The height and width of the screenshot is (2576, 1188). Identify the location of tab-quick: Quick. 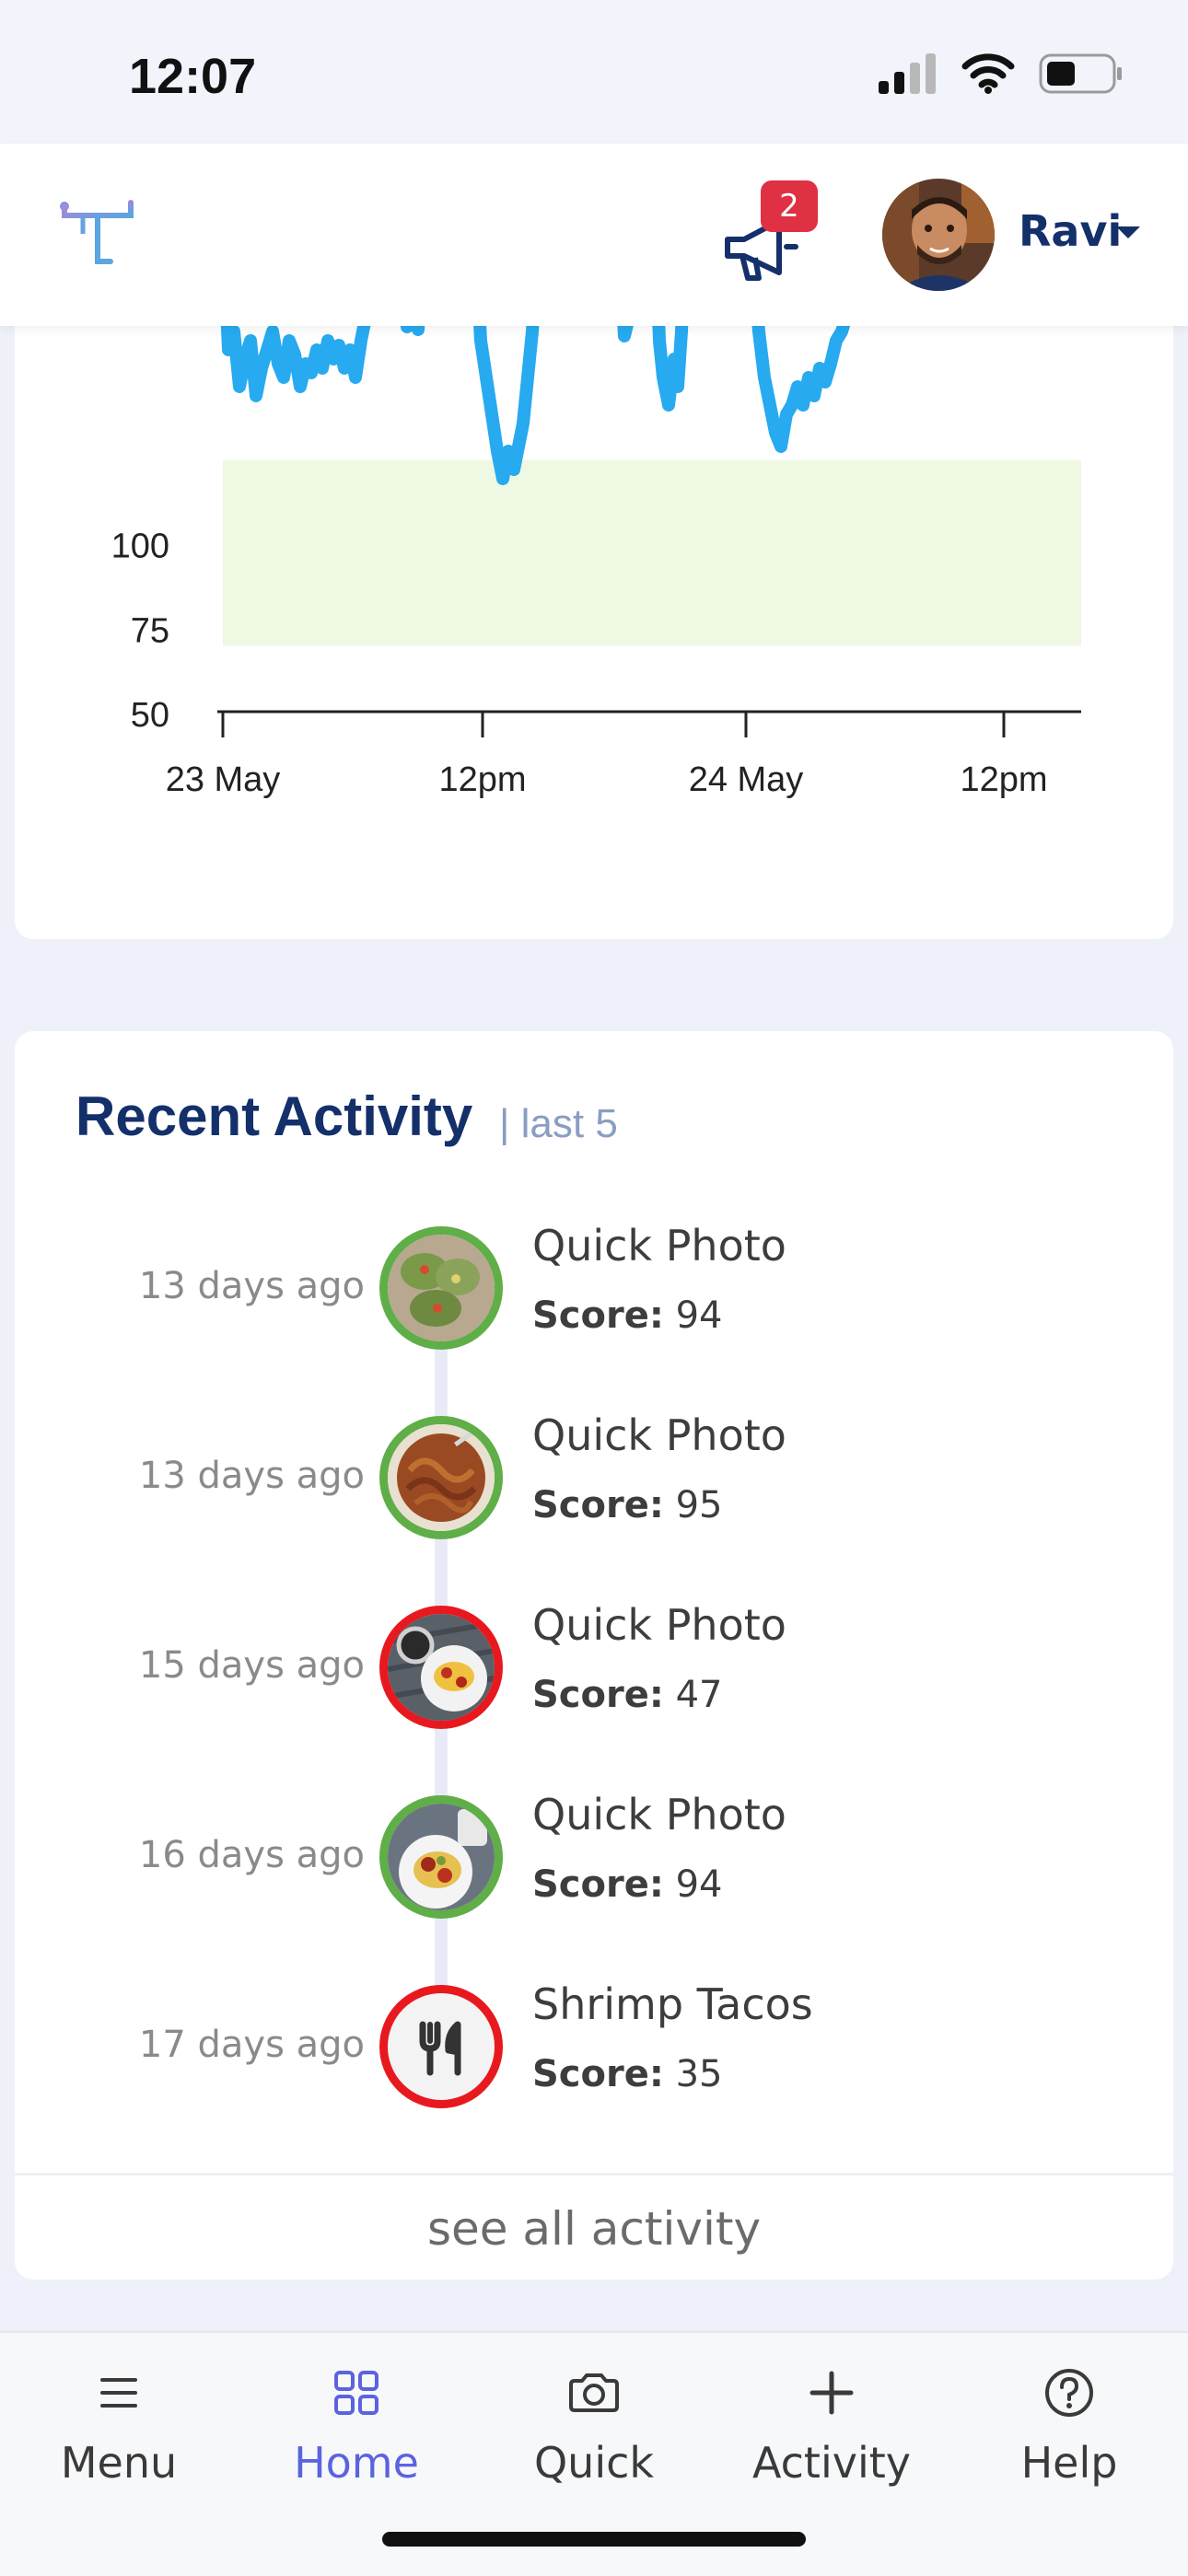
(594, 2424).